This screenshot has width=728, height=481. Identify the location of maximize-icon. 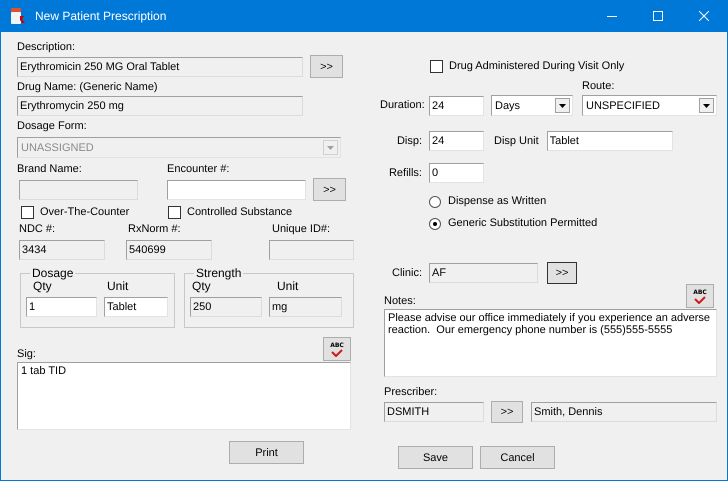
(658, 16).